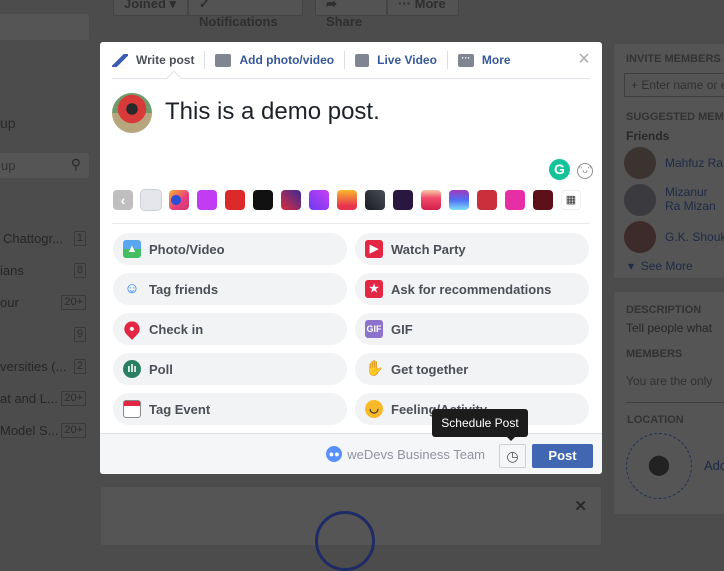 Image resolution: width=724 pixels, height=571 pixels. What do you see at coordinates (396, 60) in the screenshot?
I see `tab-live-video: Live Video` at bounding box center [396, 60].